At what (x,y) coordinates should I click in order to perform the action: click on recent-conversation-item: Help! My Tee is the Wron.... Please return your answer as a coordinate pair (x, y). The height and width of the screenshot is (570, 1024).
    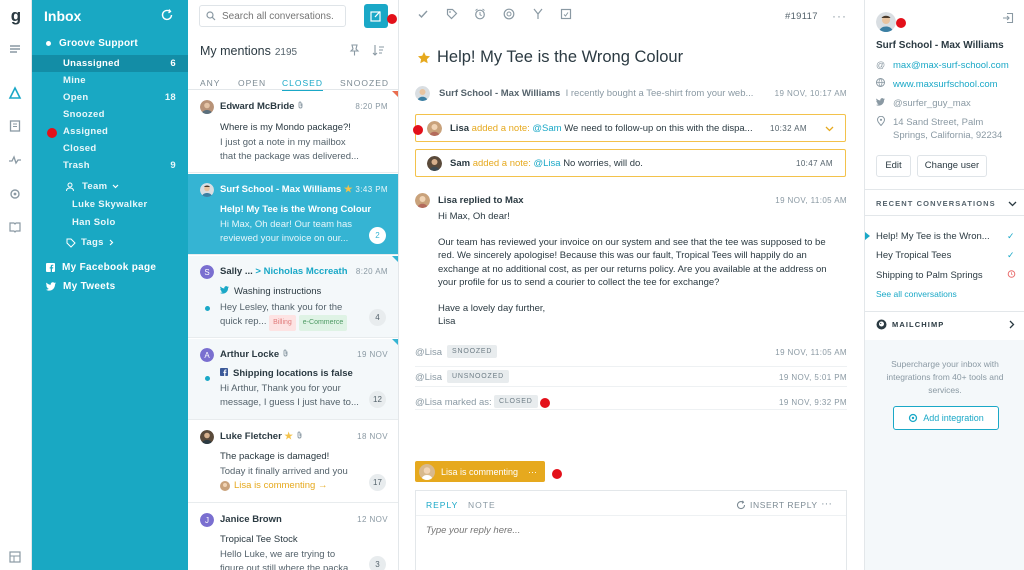
    Looking at the image, I should click on (940, 236).